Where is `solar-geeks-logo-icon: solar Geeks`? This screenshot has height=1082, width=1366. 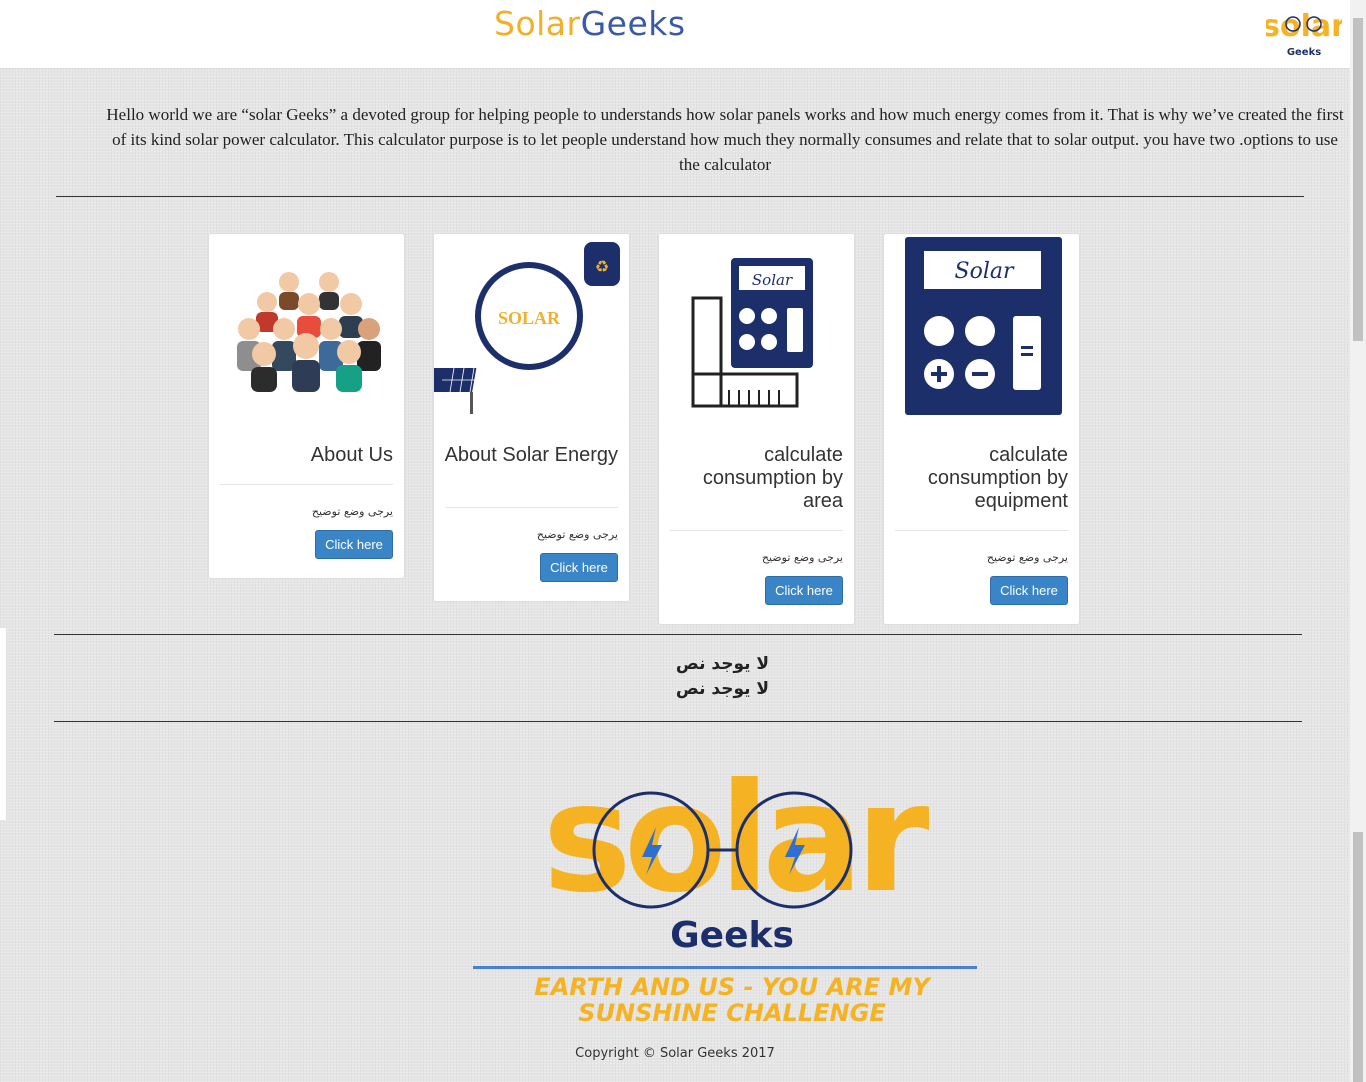 solar-geeks-logo-icon: solar Geeks is located at coordinates (1304, 31).